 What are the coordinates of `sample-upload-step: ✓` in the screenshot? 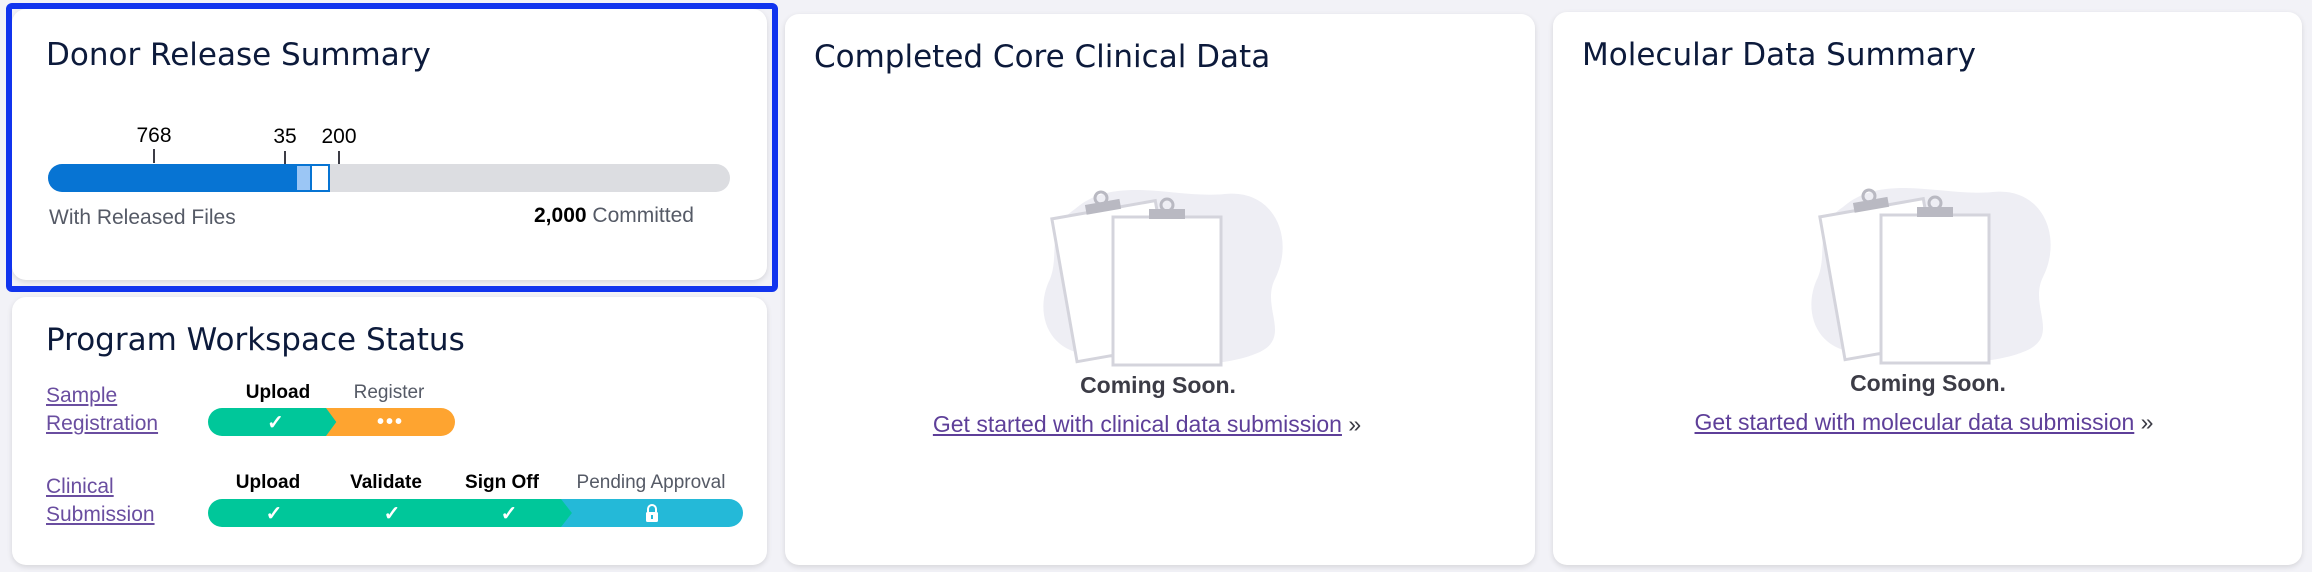 It's located at (275, 422).